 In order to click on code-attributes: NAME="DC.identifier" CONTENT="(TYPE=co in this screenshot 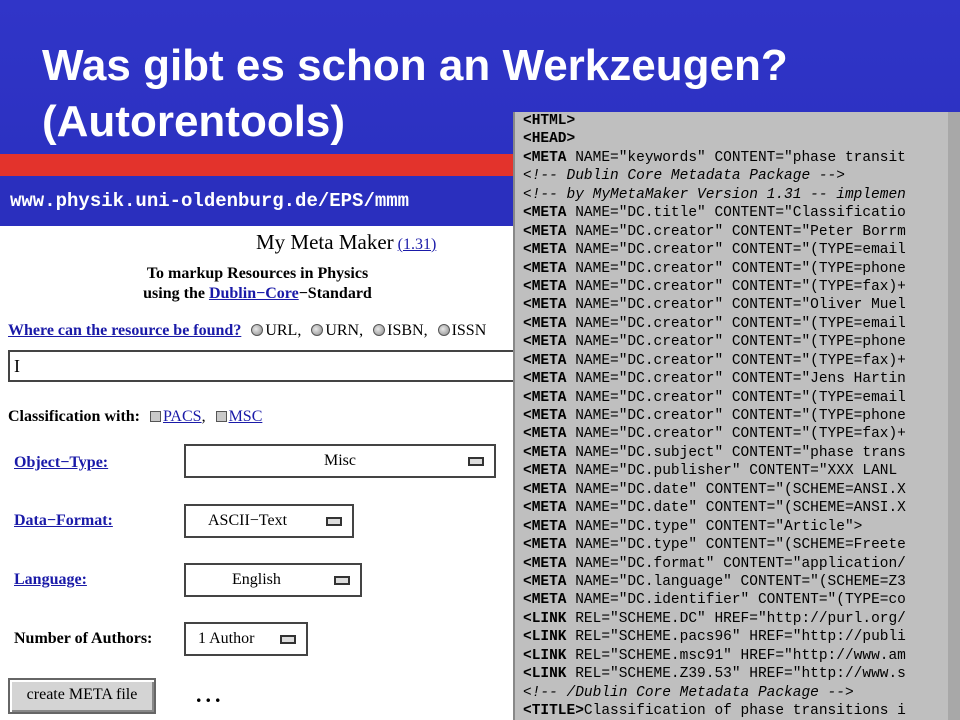, I will do `click(736, 600)`.